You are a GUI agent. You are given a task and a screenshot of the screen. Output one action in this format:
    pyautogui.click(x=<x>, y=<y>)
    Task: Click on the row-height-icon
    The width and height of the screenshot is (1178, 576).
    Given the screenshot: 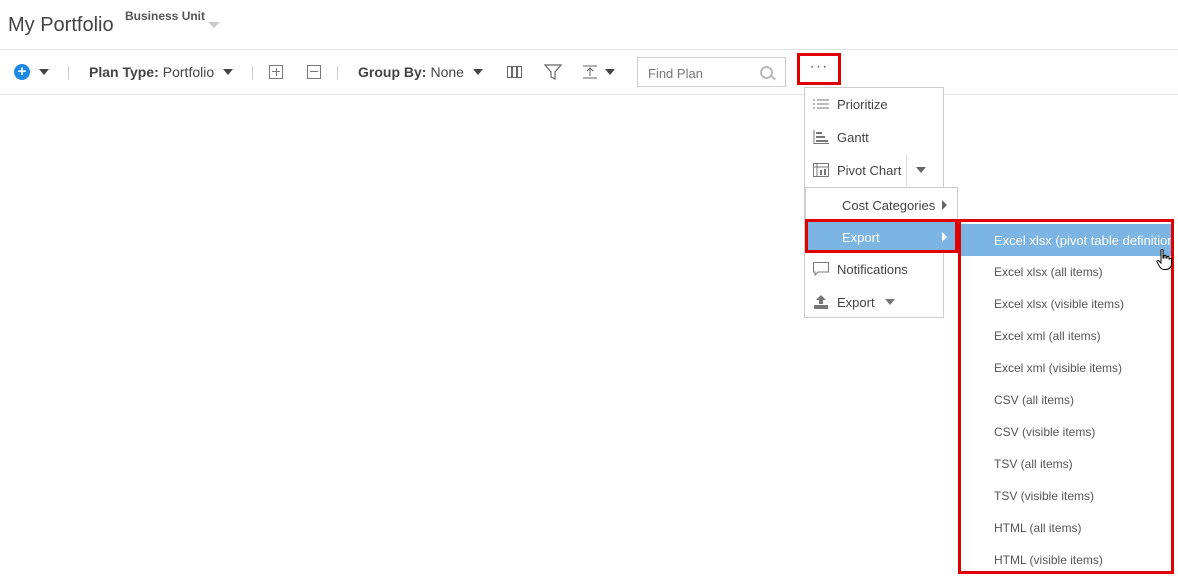 What is the action you would take?
    pyautogui.click(x=590, y=72)
    